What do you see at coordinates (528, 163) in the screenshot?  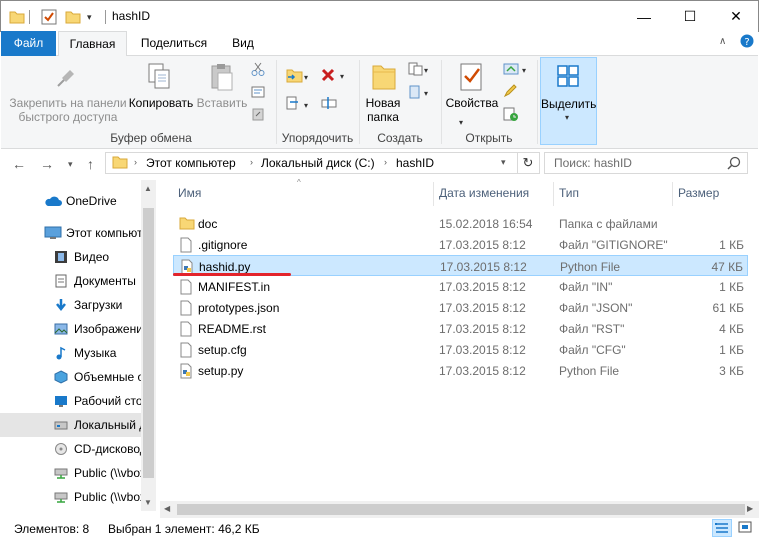 I see `refresh-icon: ↻` at bounding box center [528, 163].